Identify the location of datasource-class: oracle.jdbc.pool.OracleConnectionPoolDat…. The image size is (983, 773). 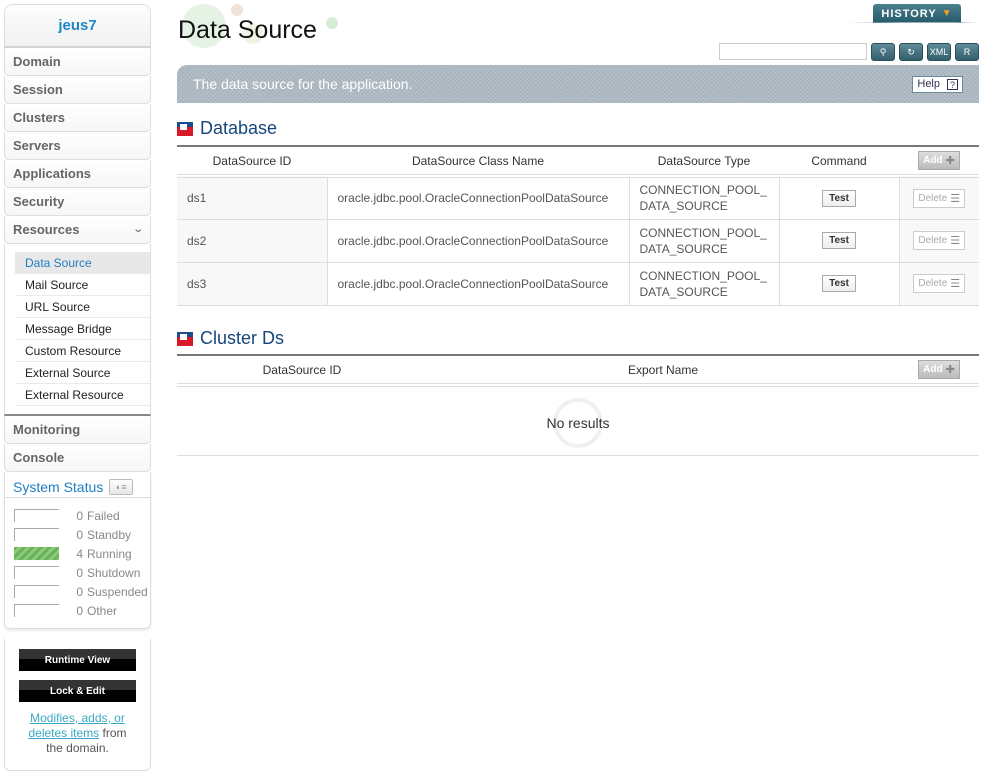
(478, 241).